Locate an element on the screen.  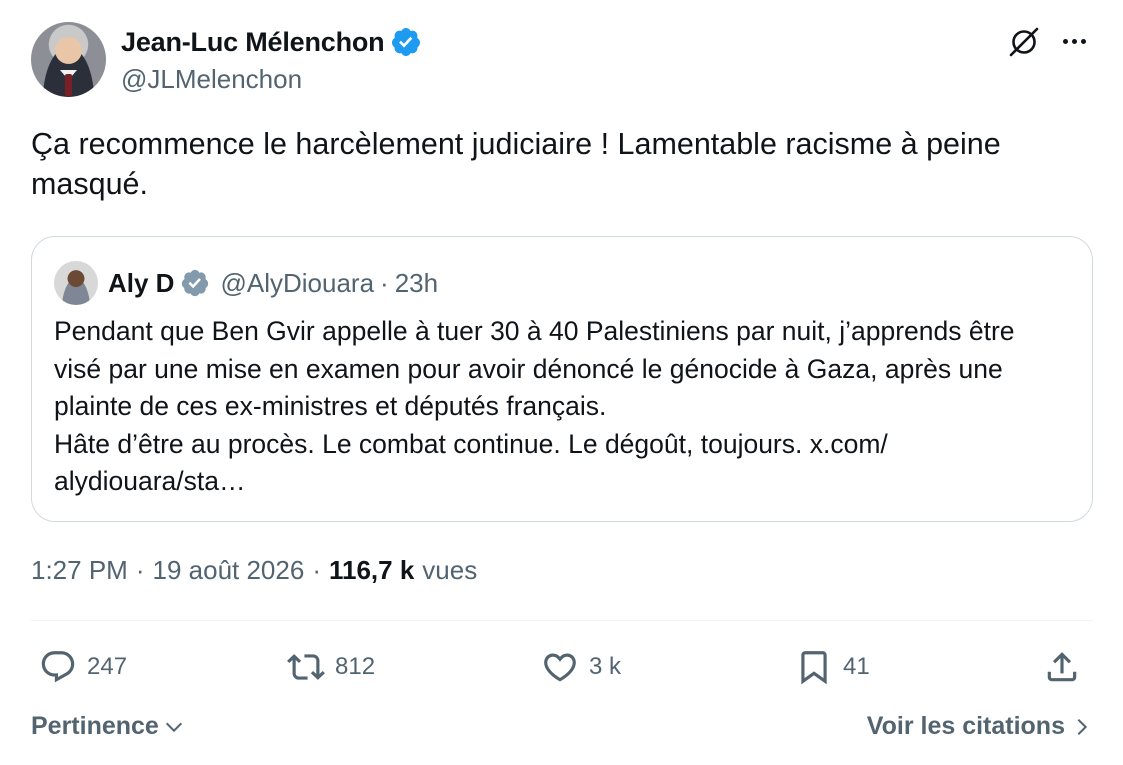
bookmark-count: 41 is located at coordinates (856, 666).